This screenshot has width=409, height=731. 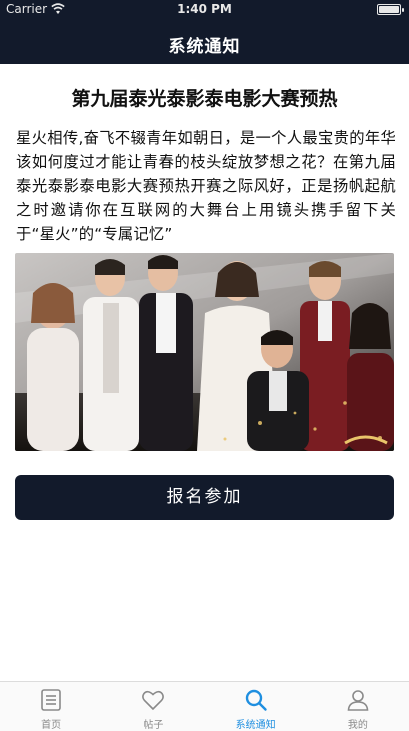 I want to click on tab-profile: 我的, so click(x=358, y=706).